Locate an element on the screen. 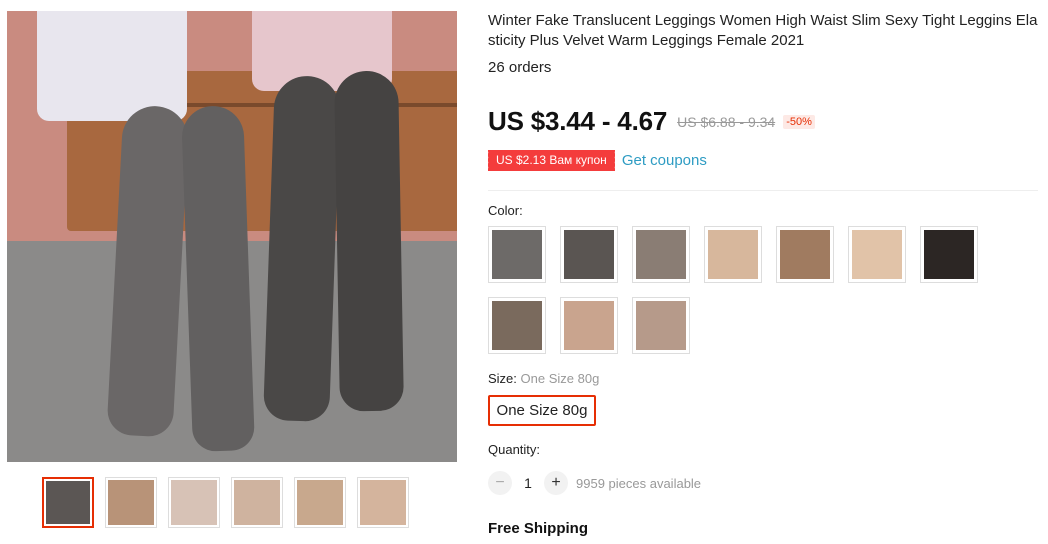 The height and width of the screenshot is (544, 1048). color-label: Color: is located at coordinates (505, 210).